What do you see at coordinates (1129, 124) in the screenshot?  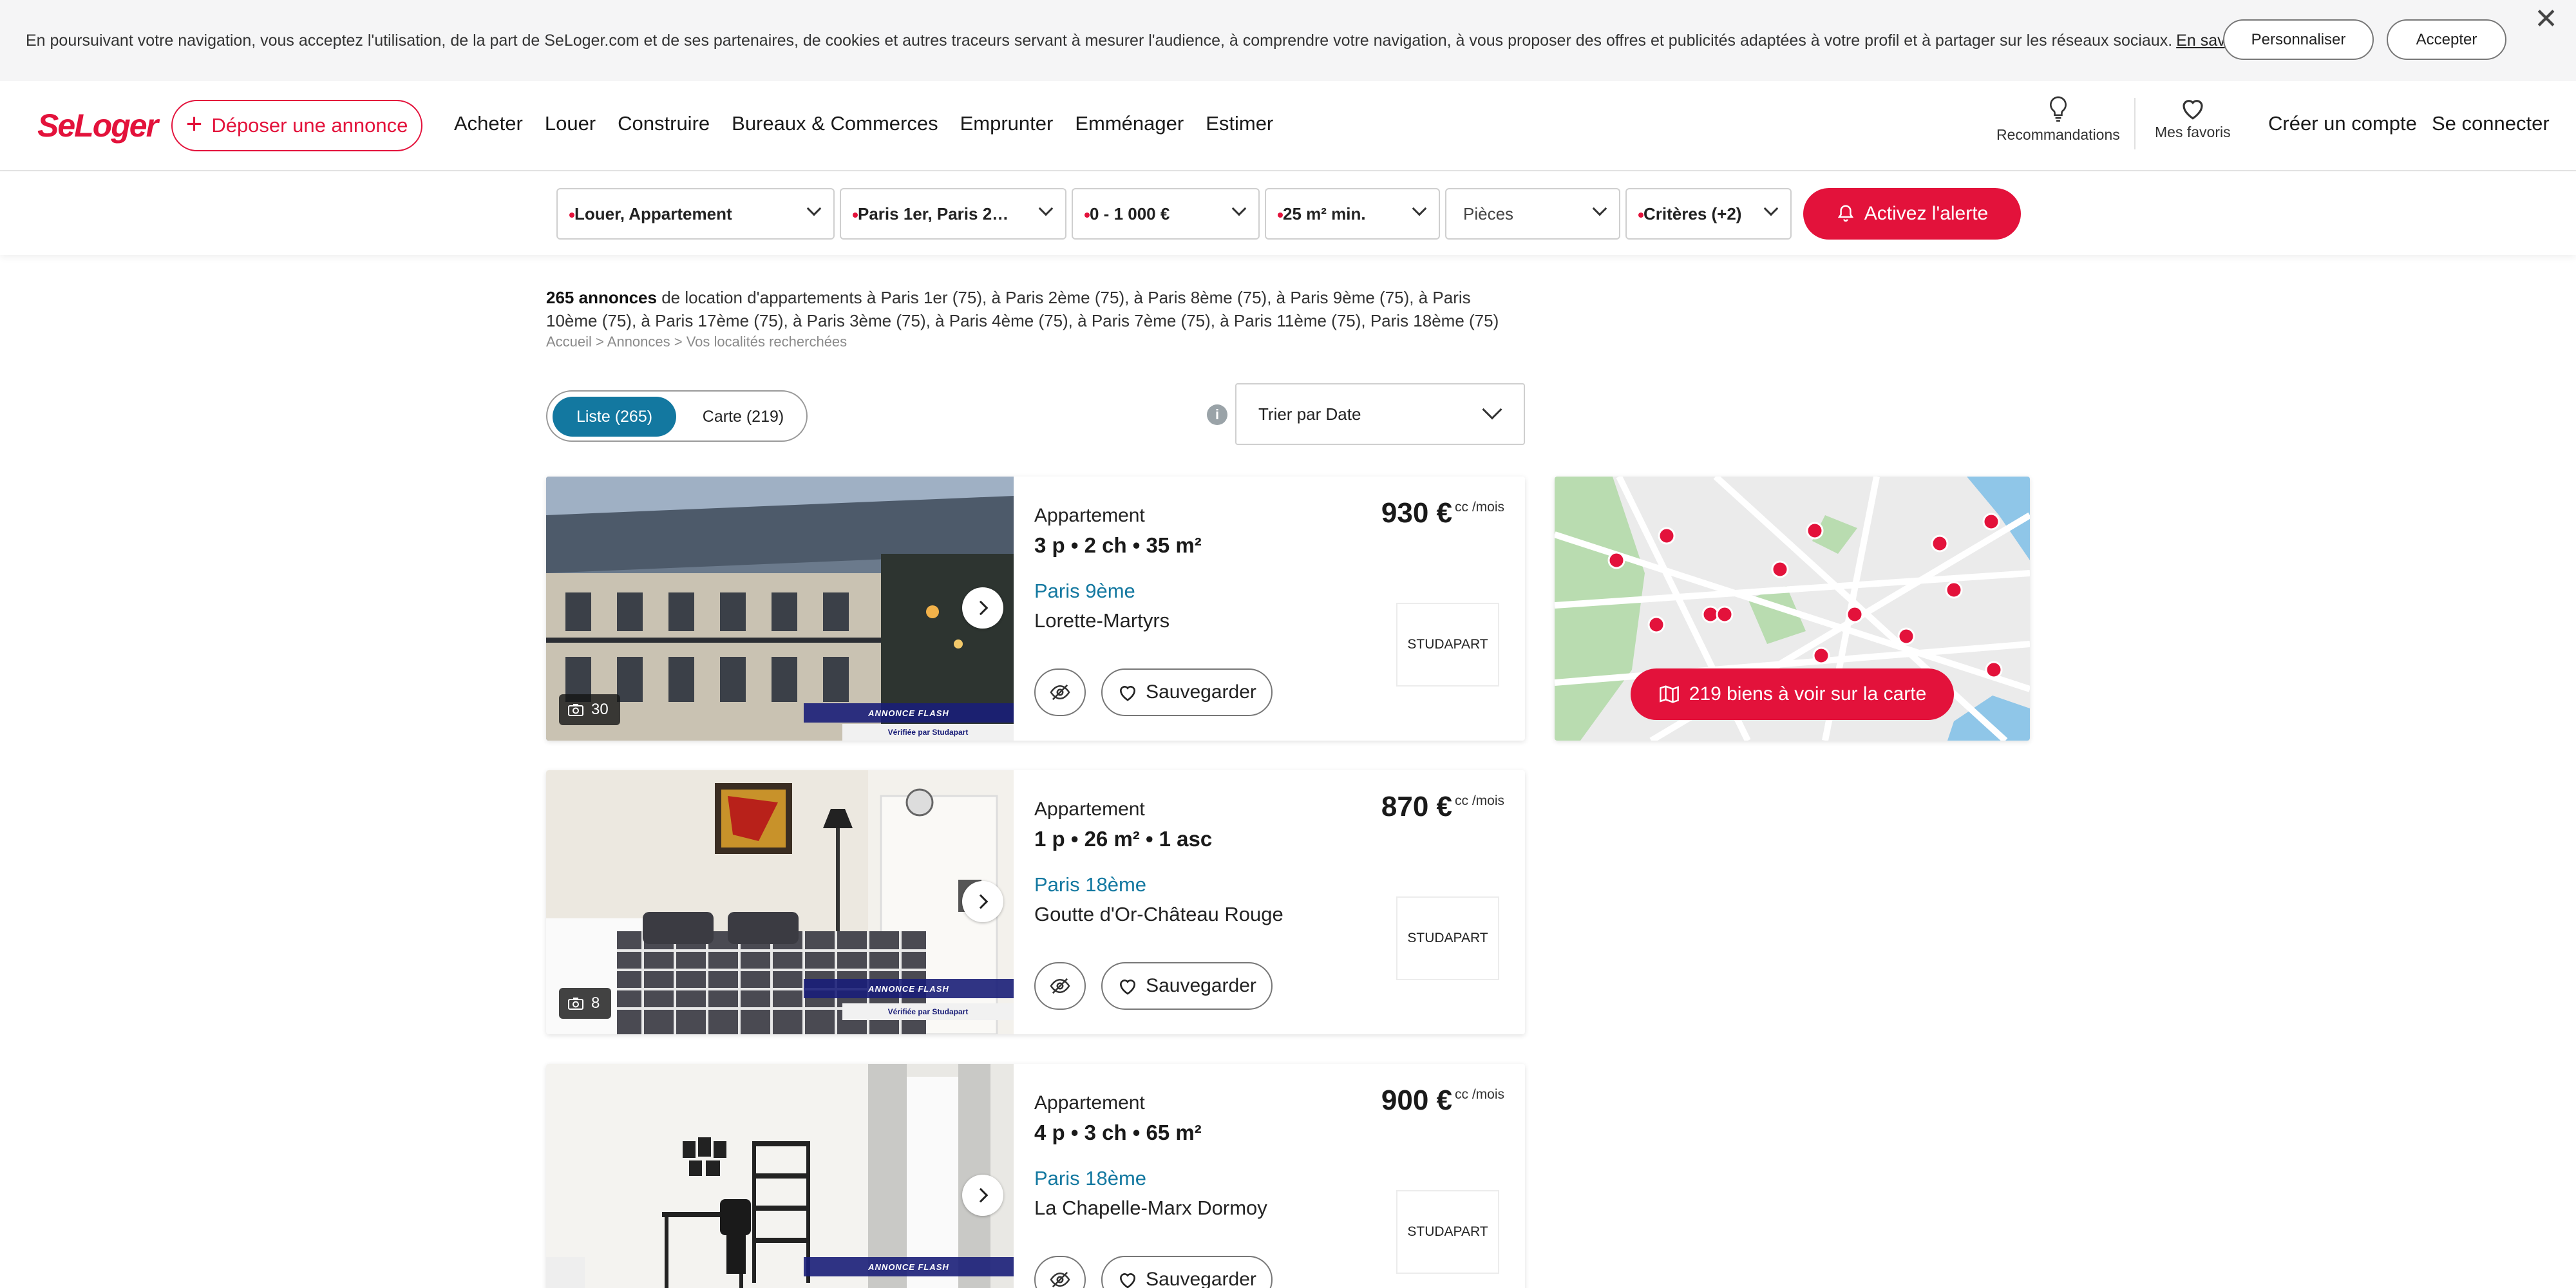 I see `menu-item-emmenager: Emménager` at bounding box center [1129, 124].